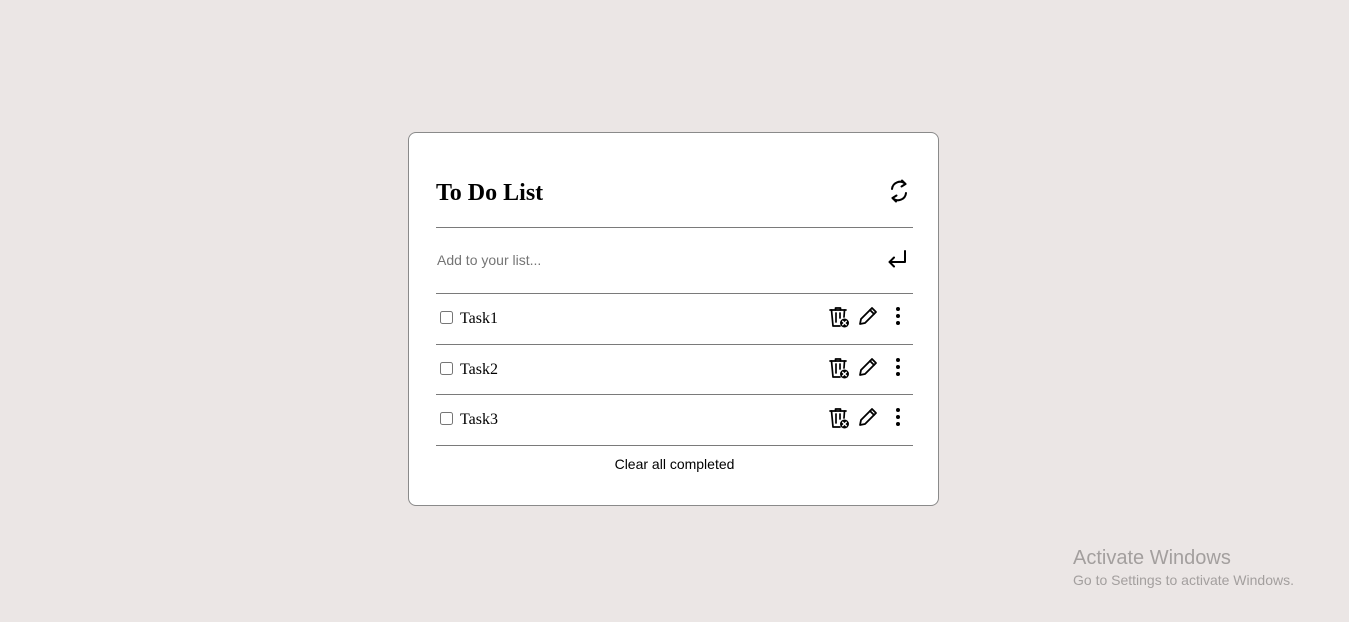 This screenshot has height=622, width=1352. What do you see at coordinates (674, 420) in the screenshot?
I see `task-item: Task3` at bounding box center [674, 420].